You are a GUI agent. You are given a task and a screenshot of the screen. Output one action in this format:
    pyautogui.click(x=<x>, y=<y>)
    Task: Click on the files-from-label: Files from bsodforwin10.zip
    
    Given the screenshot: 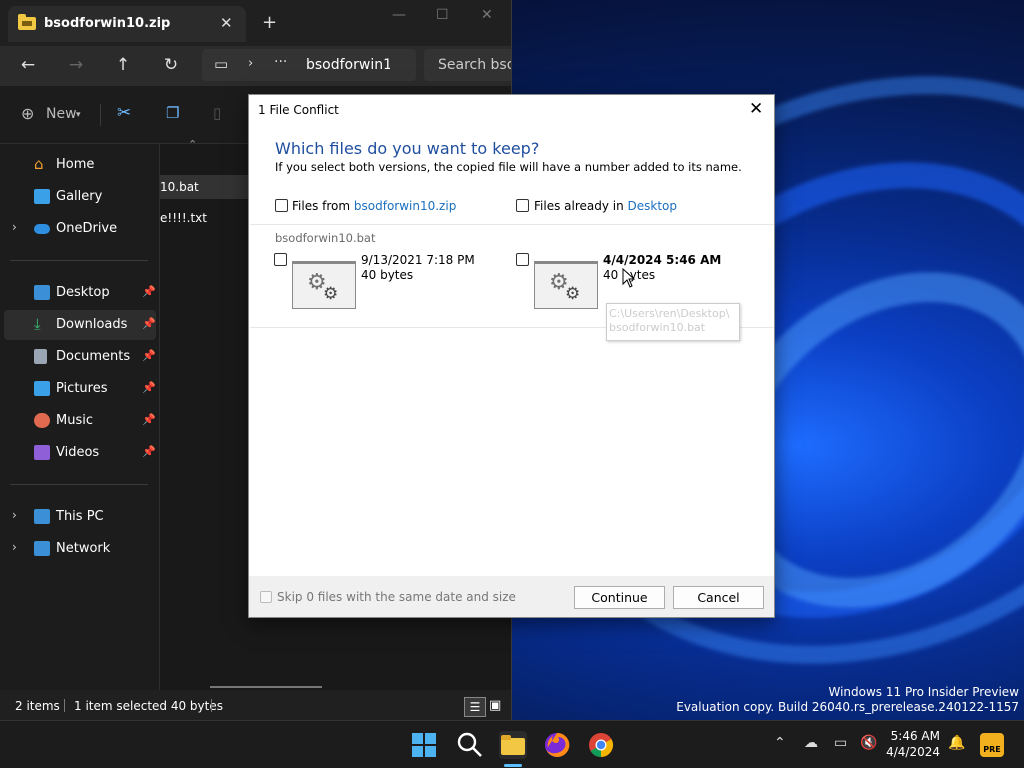 What is the action you would take?
    pyautogui.click(x=374, y=206)
    